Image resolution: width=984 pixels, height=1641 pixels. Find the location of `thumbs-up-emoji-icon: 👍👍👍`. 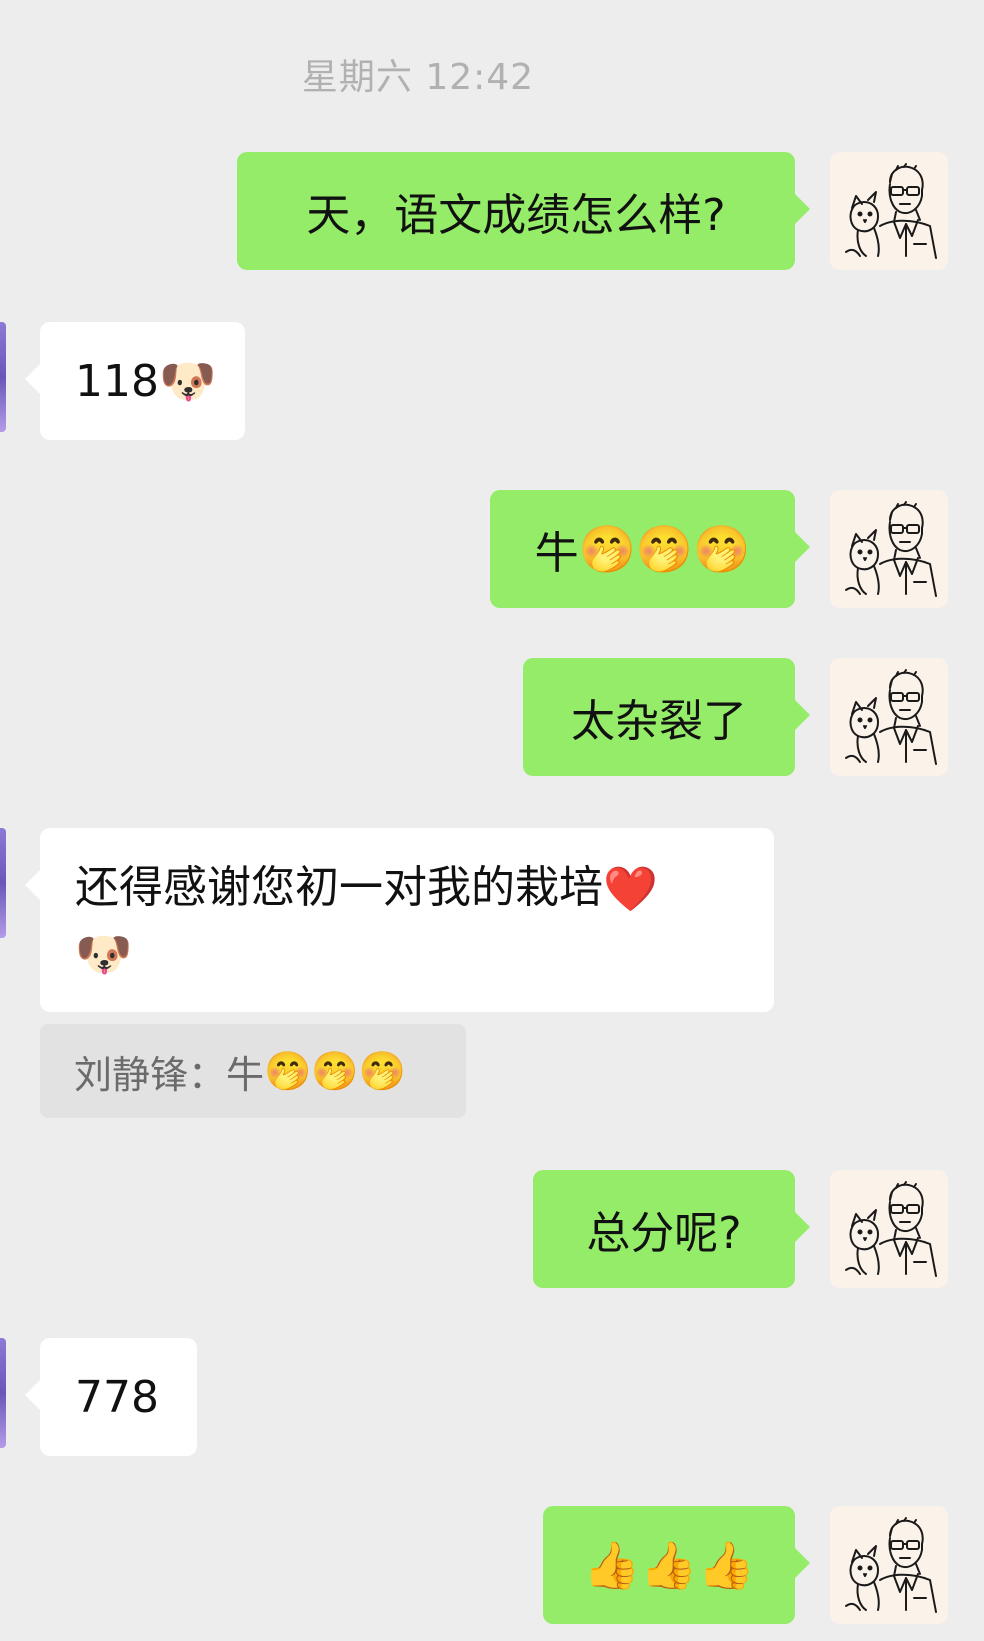

thumbs-up-emoji-icon: 👍👍👍 is located at coordinates (669, 1565).